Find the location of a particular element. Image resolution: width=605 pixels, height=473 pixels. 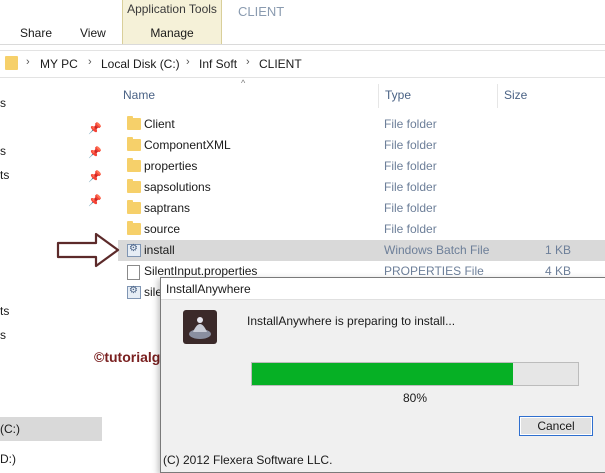

nav-item-selected: (C:) is located at coordinates (51, 429).